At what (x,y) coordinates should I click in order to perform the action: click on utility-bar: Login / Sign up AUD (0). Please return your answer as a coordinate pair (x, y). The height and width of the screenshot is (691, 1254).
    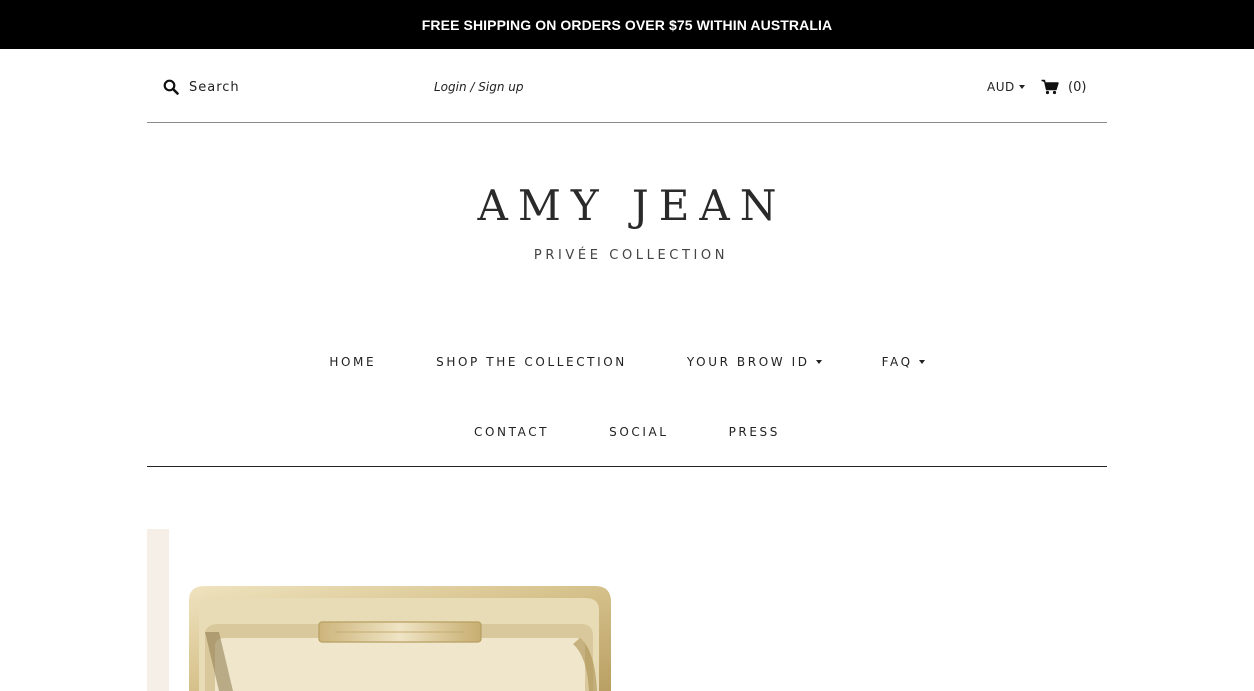
    Looking at the image, I should click on (627, 86).